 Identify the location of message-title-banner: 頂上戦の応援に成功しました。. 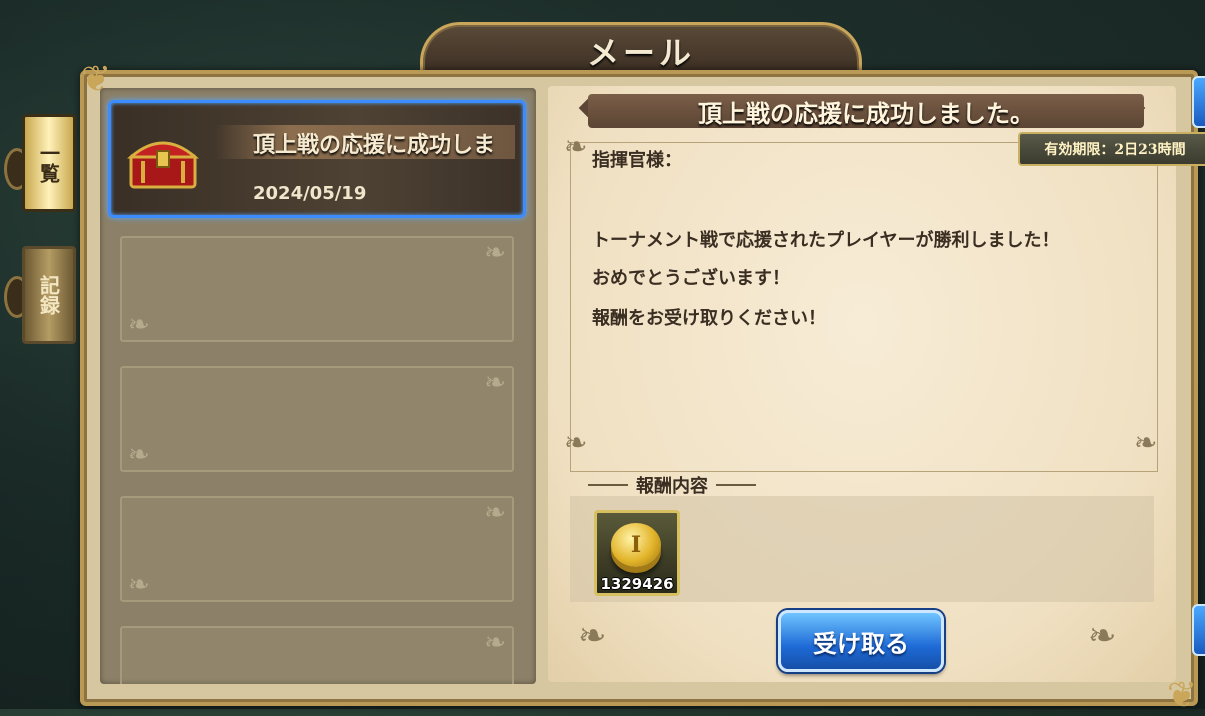
(866, 111).